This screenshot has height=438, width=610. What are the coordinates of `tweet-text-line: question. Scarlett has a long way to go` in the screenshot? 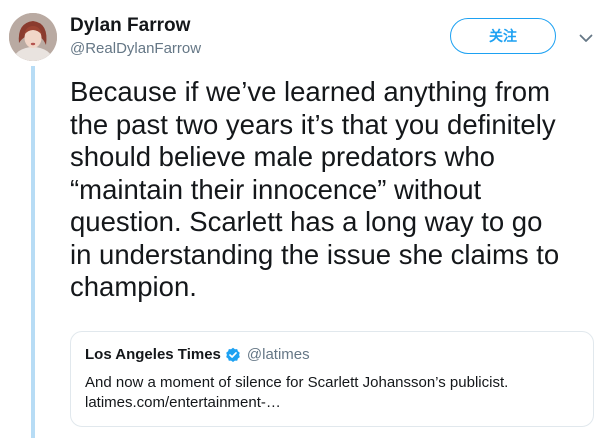 It's located at (306, 221).